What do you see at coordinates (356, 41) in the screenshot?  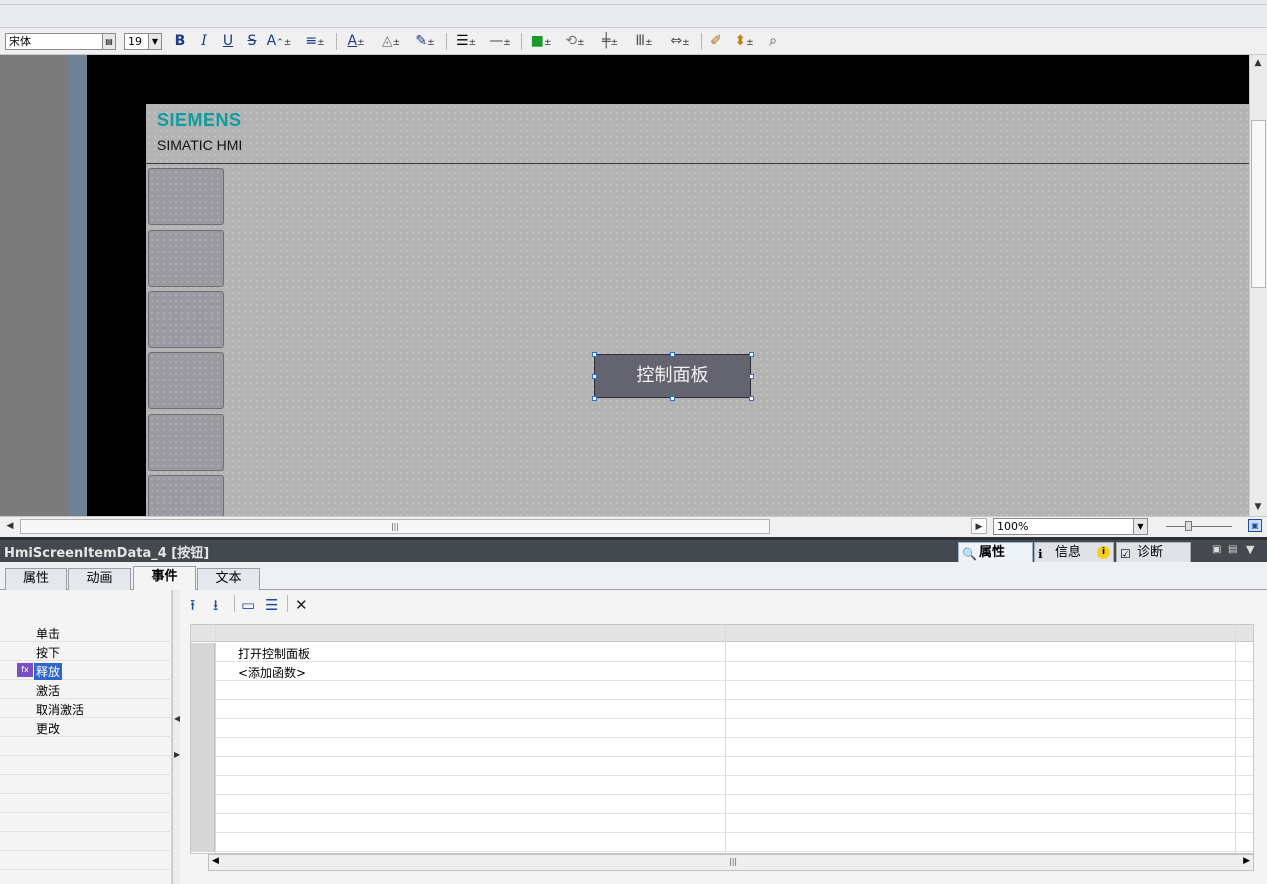 I see `font-color-button: A±` at bounding box center [356, 41].